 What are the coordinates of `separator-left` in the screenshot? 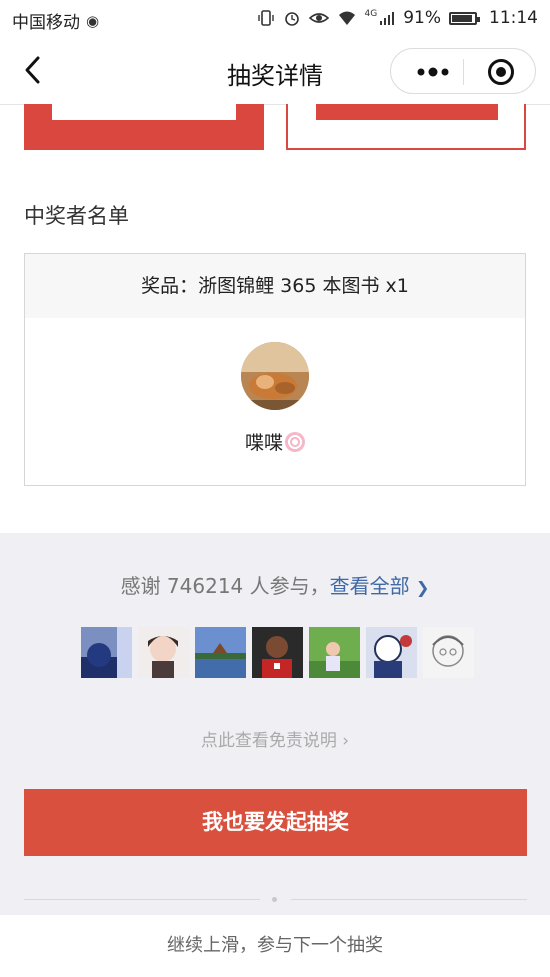 It's located at (142, 899).